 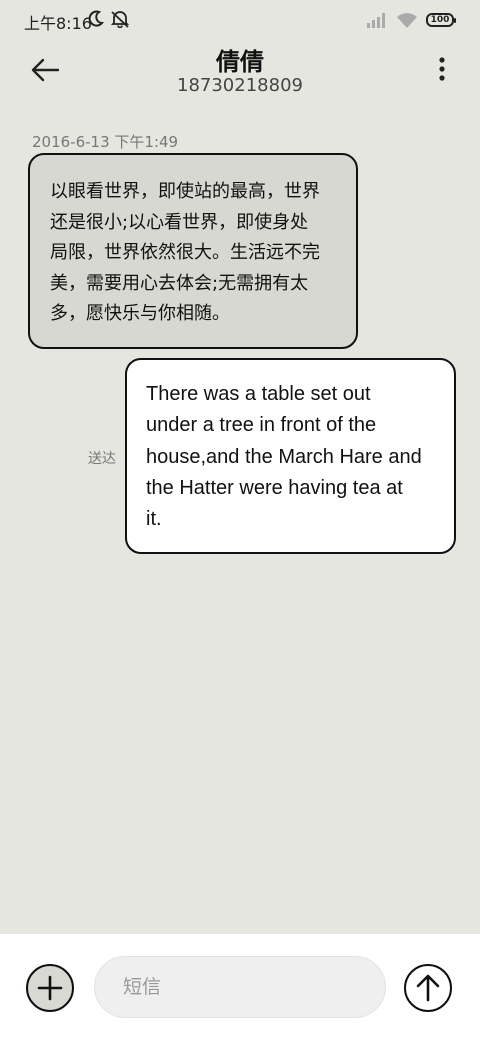 What do you see at coordinates (261, 425) in the screenshot?
I see `message-line: under a tree in front of the` at bounding box center [261, 425].